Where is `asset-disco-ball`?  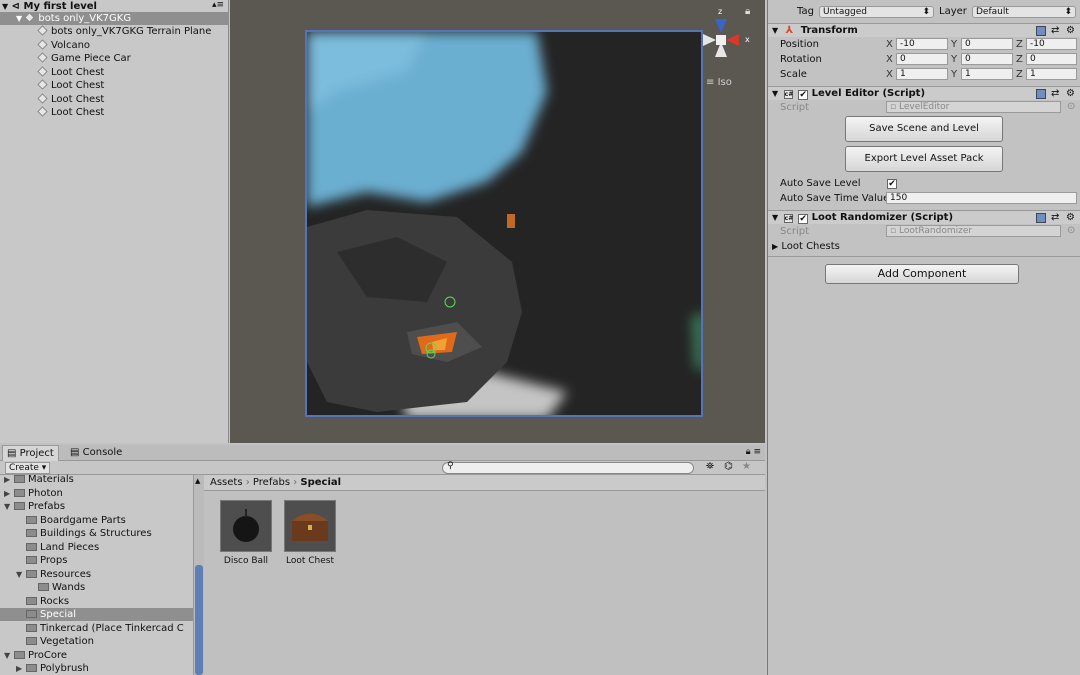
asset-disco-ball is located at coordinates (246, 526).